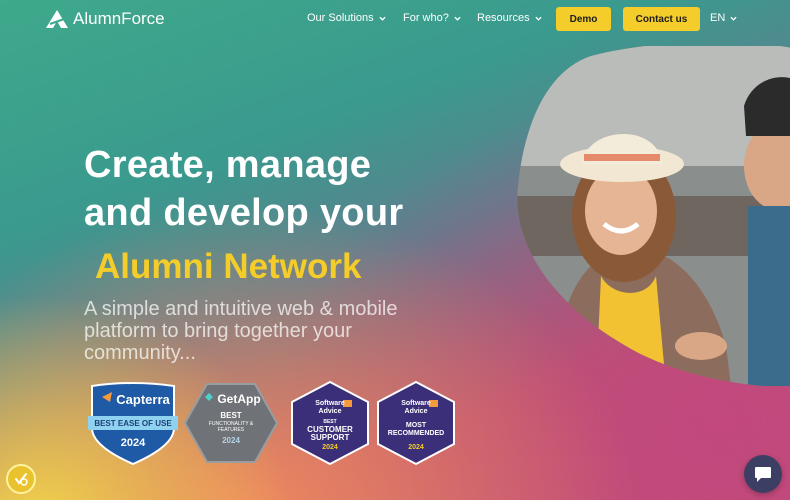 This screenshot has height=500, width=790. I want to click on badge-title-line-3: SUPPORT, so click(330, 437).